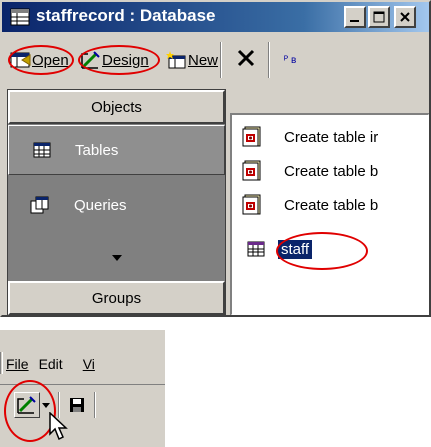  What do you see at coordinates (331, 137) in the screenshot?
I see `list-item-label: Create table ir` at bounding box center [331, 137].